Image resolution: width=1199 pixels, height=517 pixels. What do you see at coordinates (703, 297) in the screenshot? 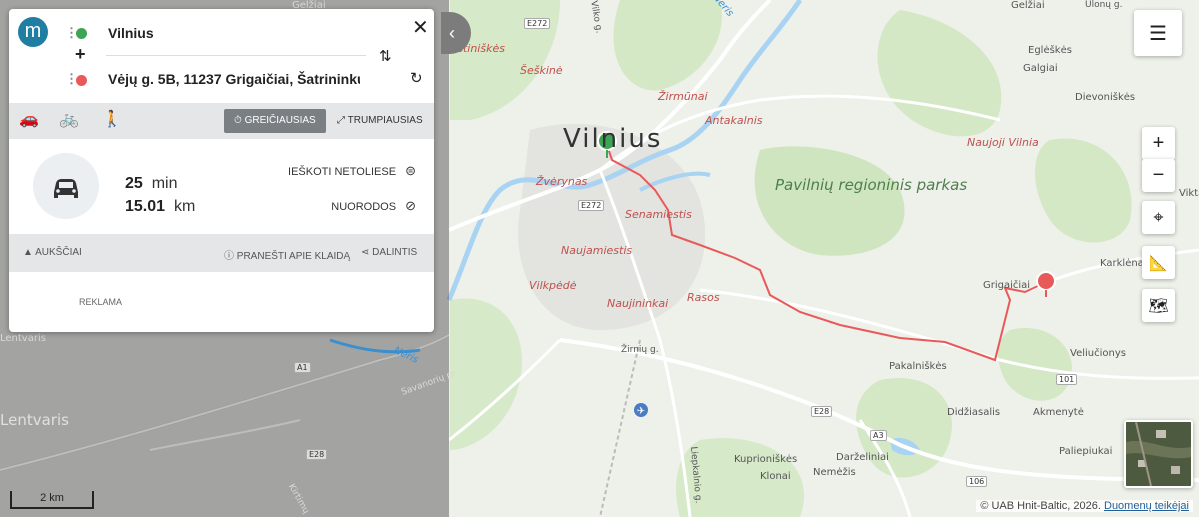
I see `district-label: Rasos` at bounding box center [703, 297].